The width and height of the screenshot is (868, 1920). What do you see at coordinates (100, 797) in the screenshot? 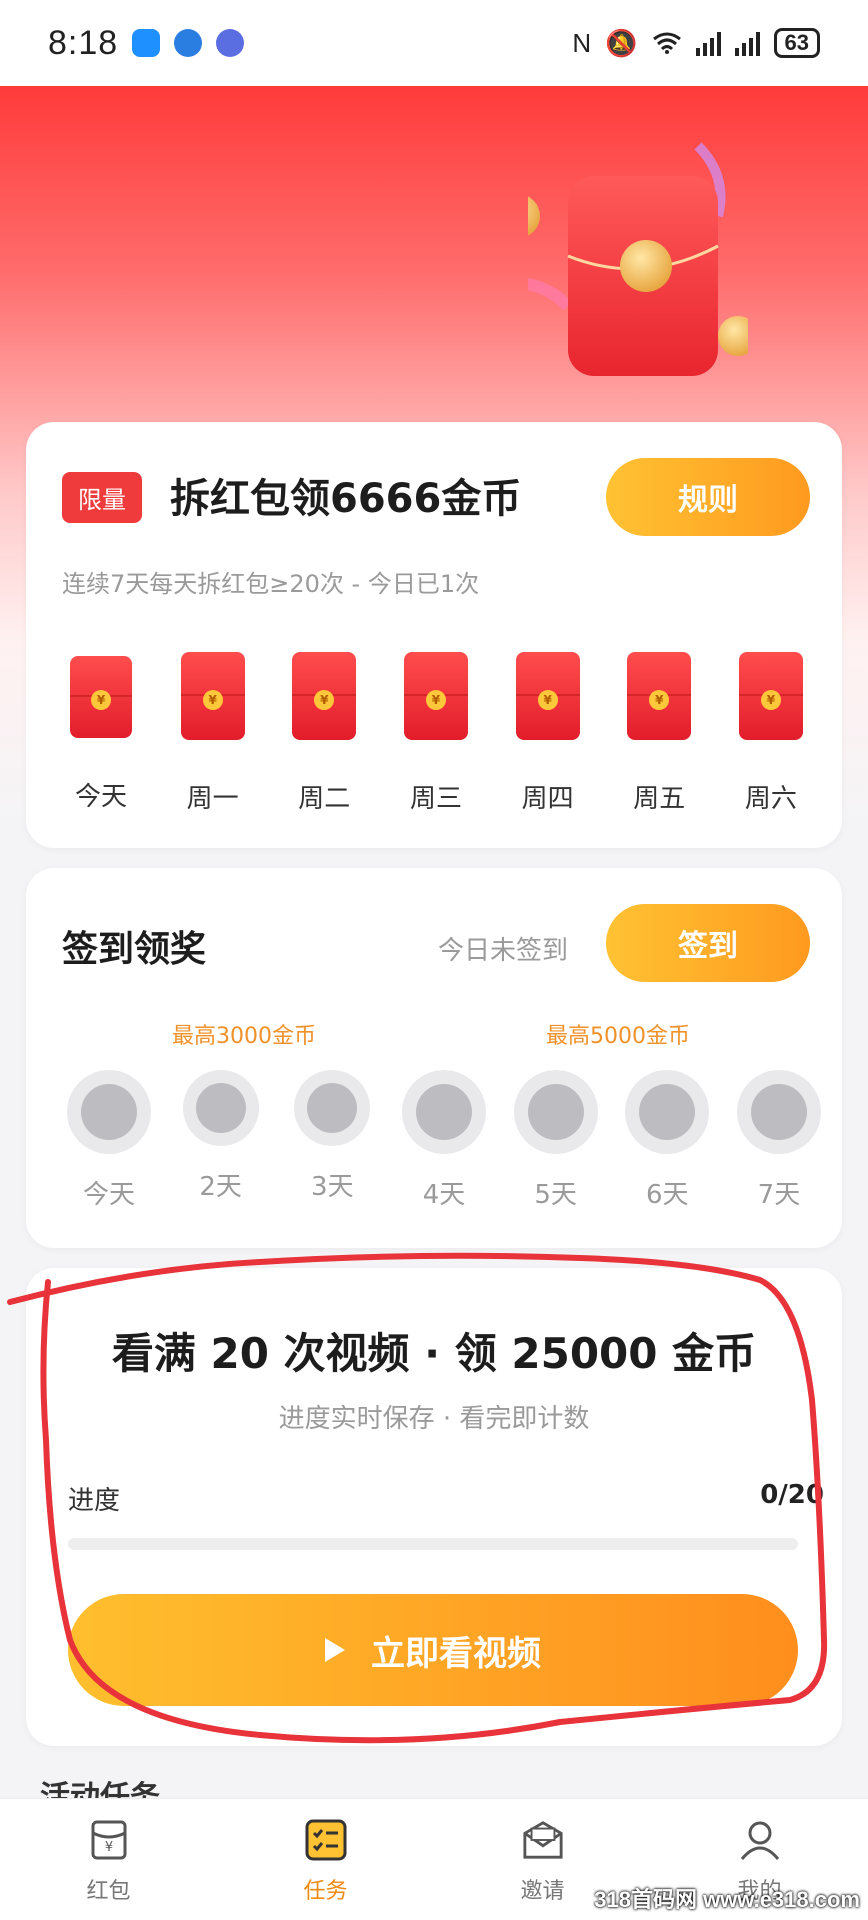
I see `envelope-day-label: 今天` at bounding box center [100, 797].